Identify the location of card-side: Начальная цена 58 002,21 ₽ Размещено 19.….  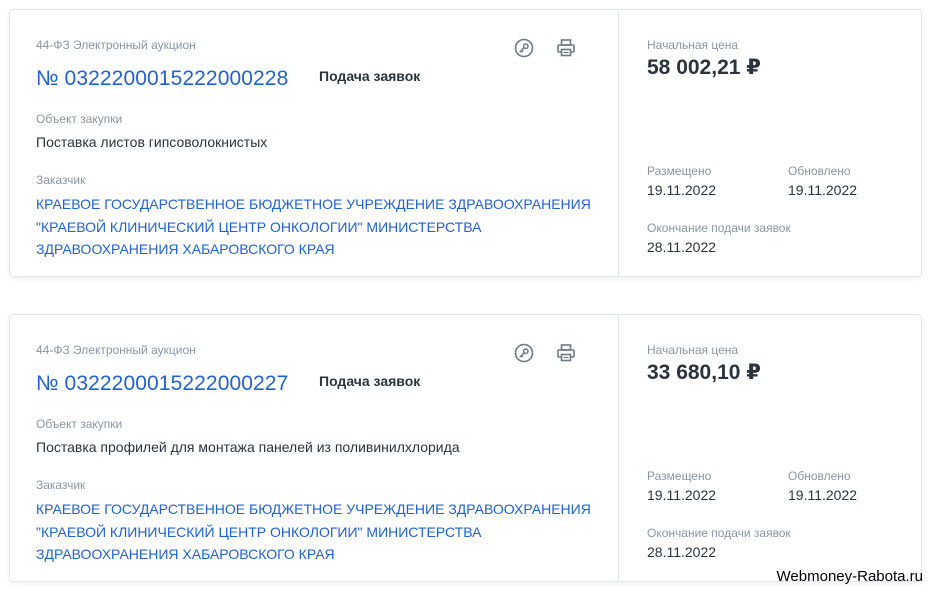
(770, 143).